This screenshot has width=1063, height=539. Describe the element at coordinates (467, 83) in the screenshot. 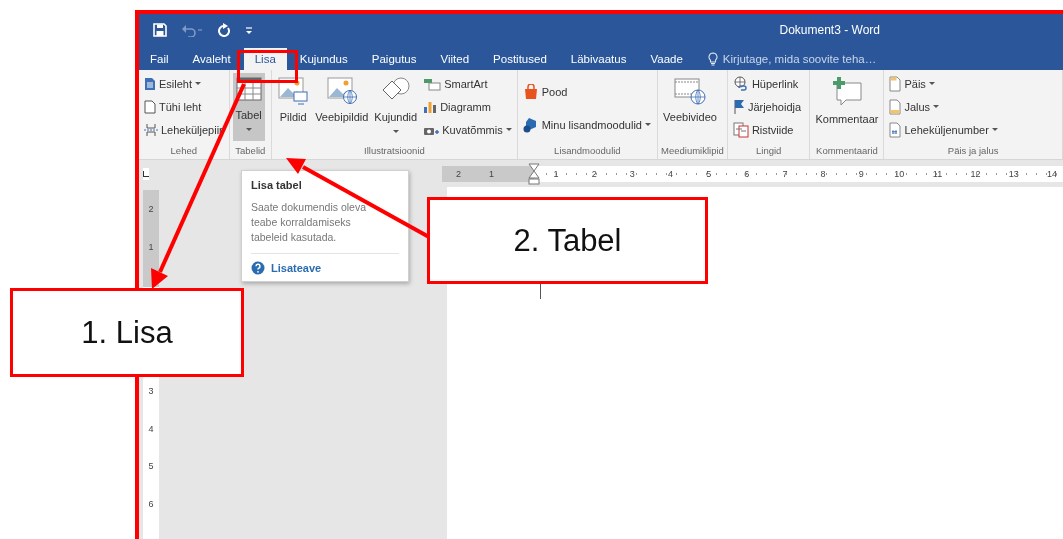

I see `ribbon-button: SmartArt` at that location.